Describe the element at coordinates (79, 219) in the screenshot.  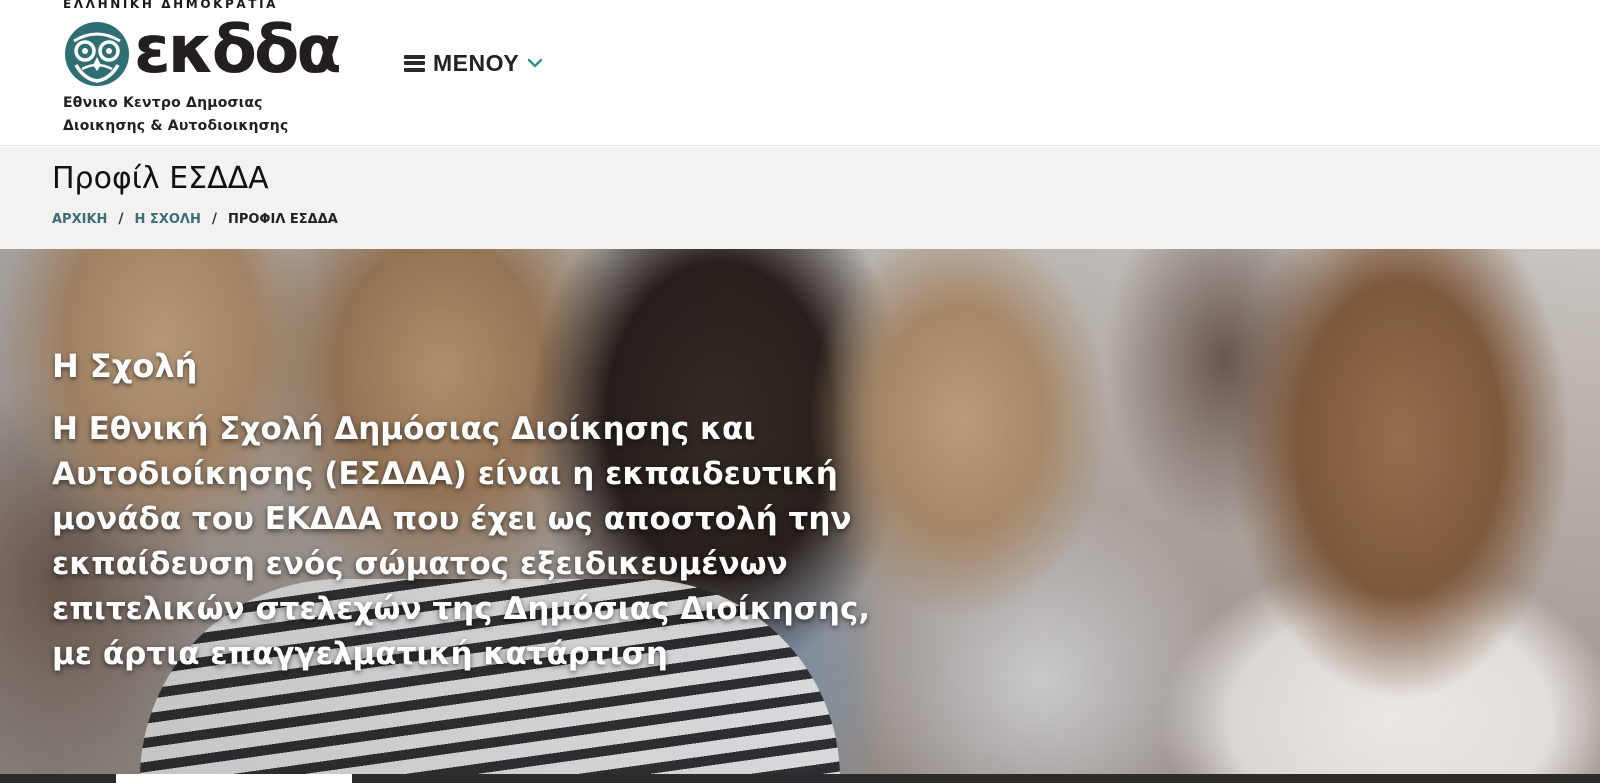
I see `breadcrumb-home-link: ΑΡΧΙΚΗ` at that location.